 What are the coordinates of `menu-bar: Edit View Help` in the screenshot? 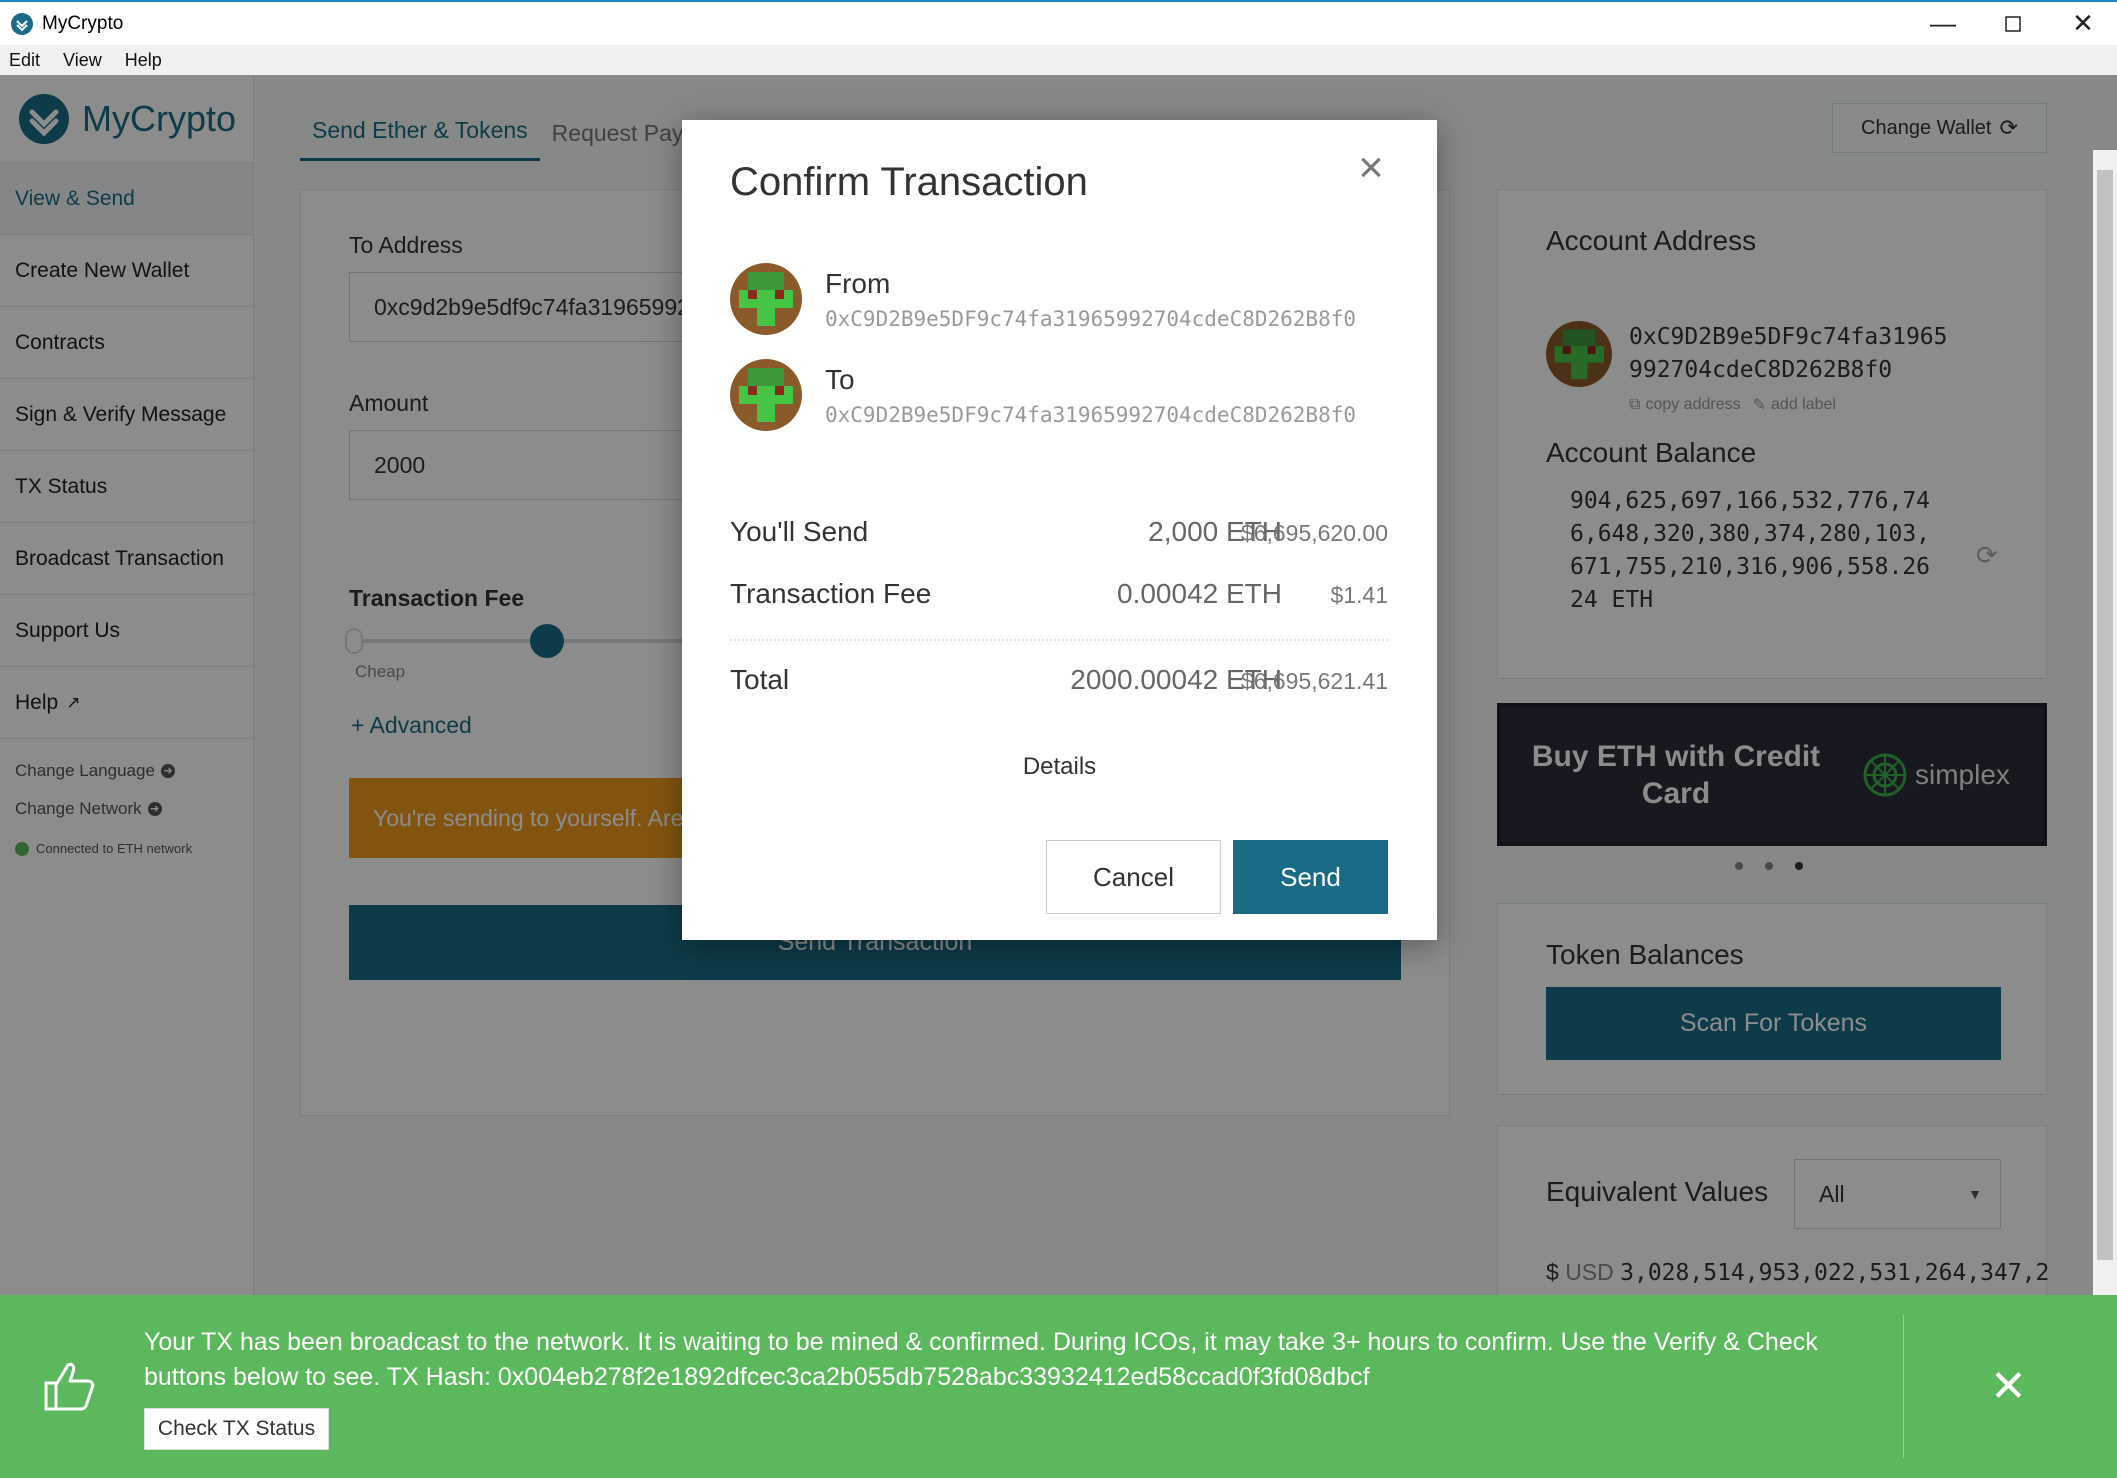 It's located at (1058, 60).